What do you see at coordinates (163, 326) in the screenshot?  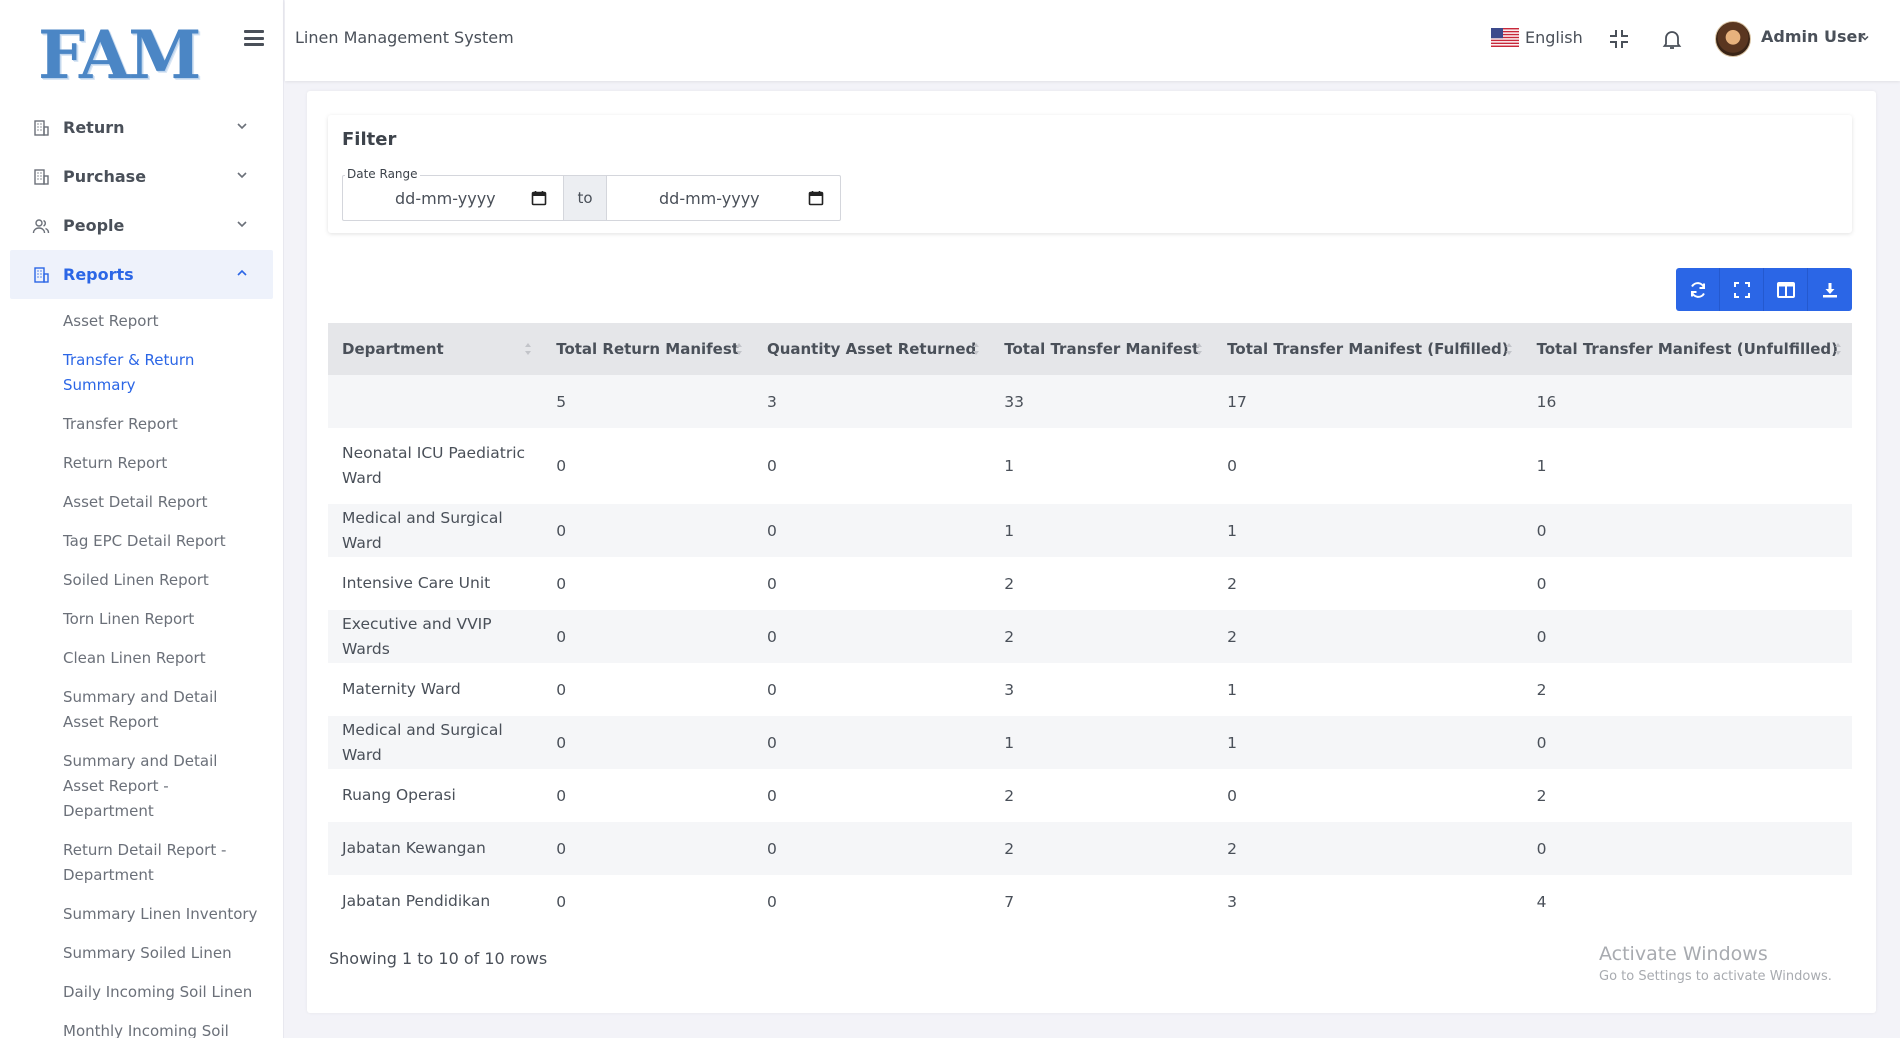 I see `submenu-item: Asset Report` at bounding box center [163, 326].